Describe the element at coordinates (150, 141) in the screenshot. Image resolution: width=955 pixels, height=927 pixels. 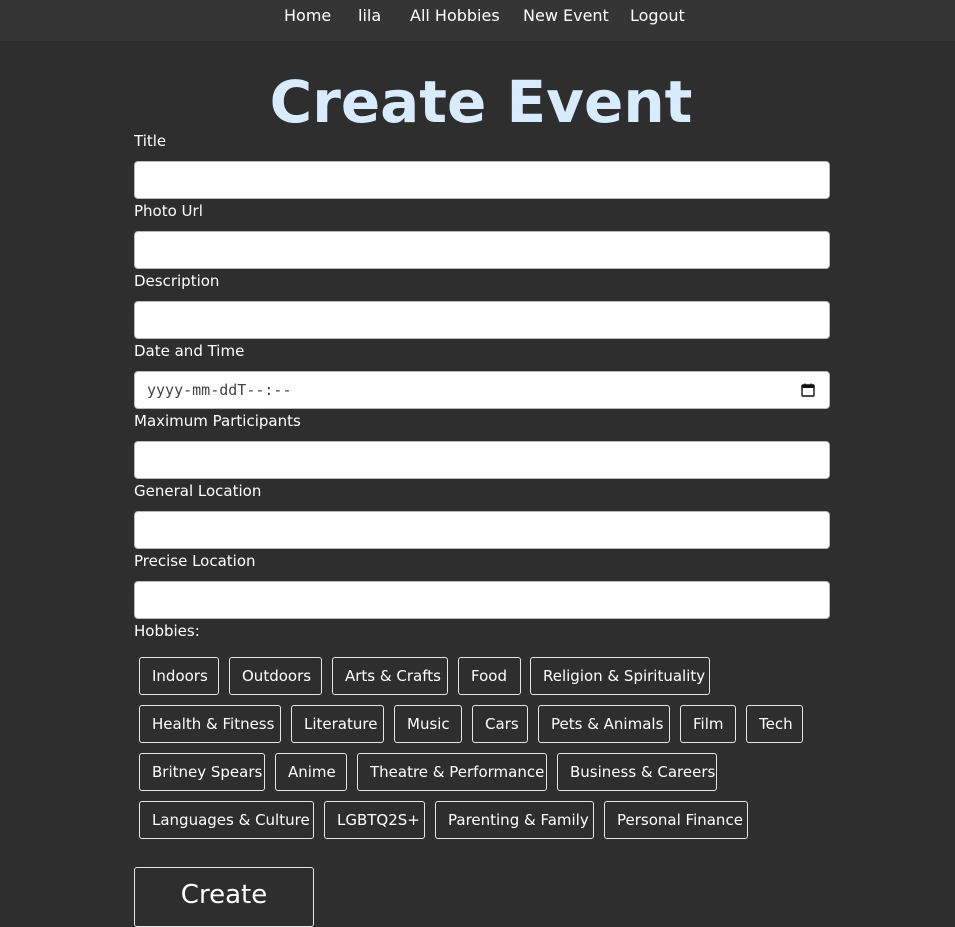
I see `title-label: Title` at that location.